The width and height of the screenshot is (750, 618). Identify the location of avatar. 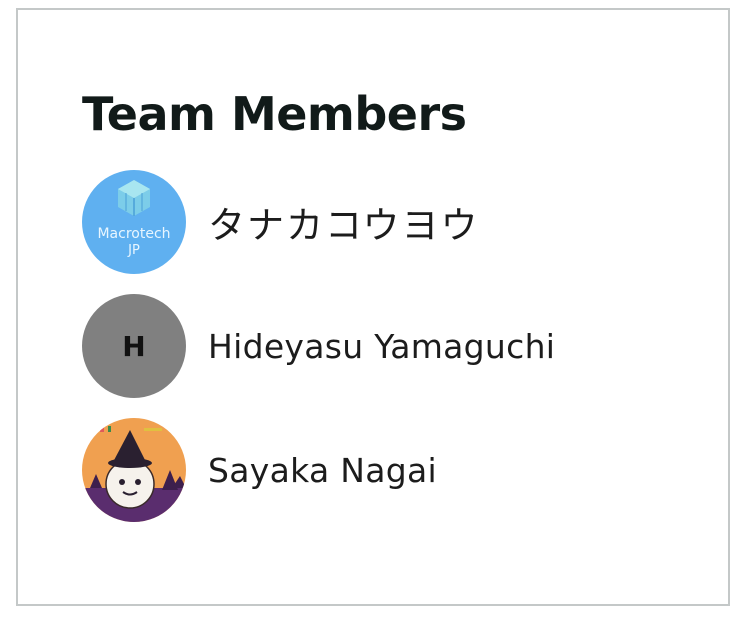
(134, 470).